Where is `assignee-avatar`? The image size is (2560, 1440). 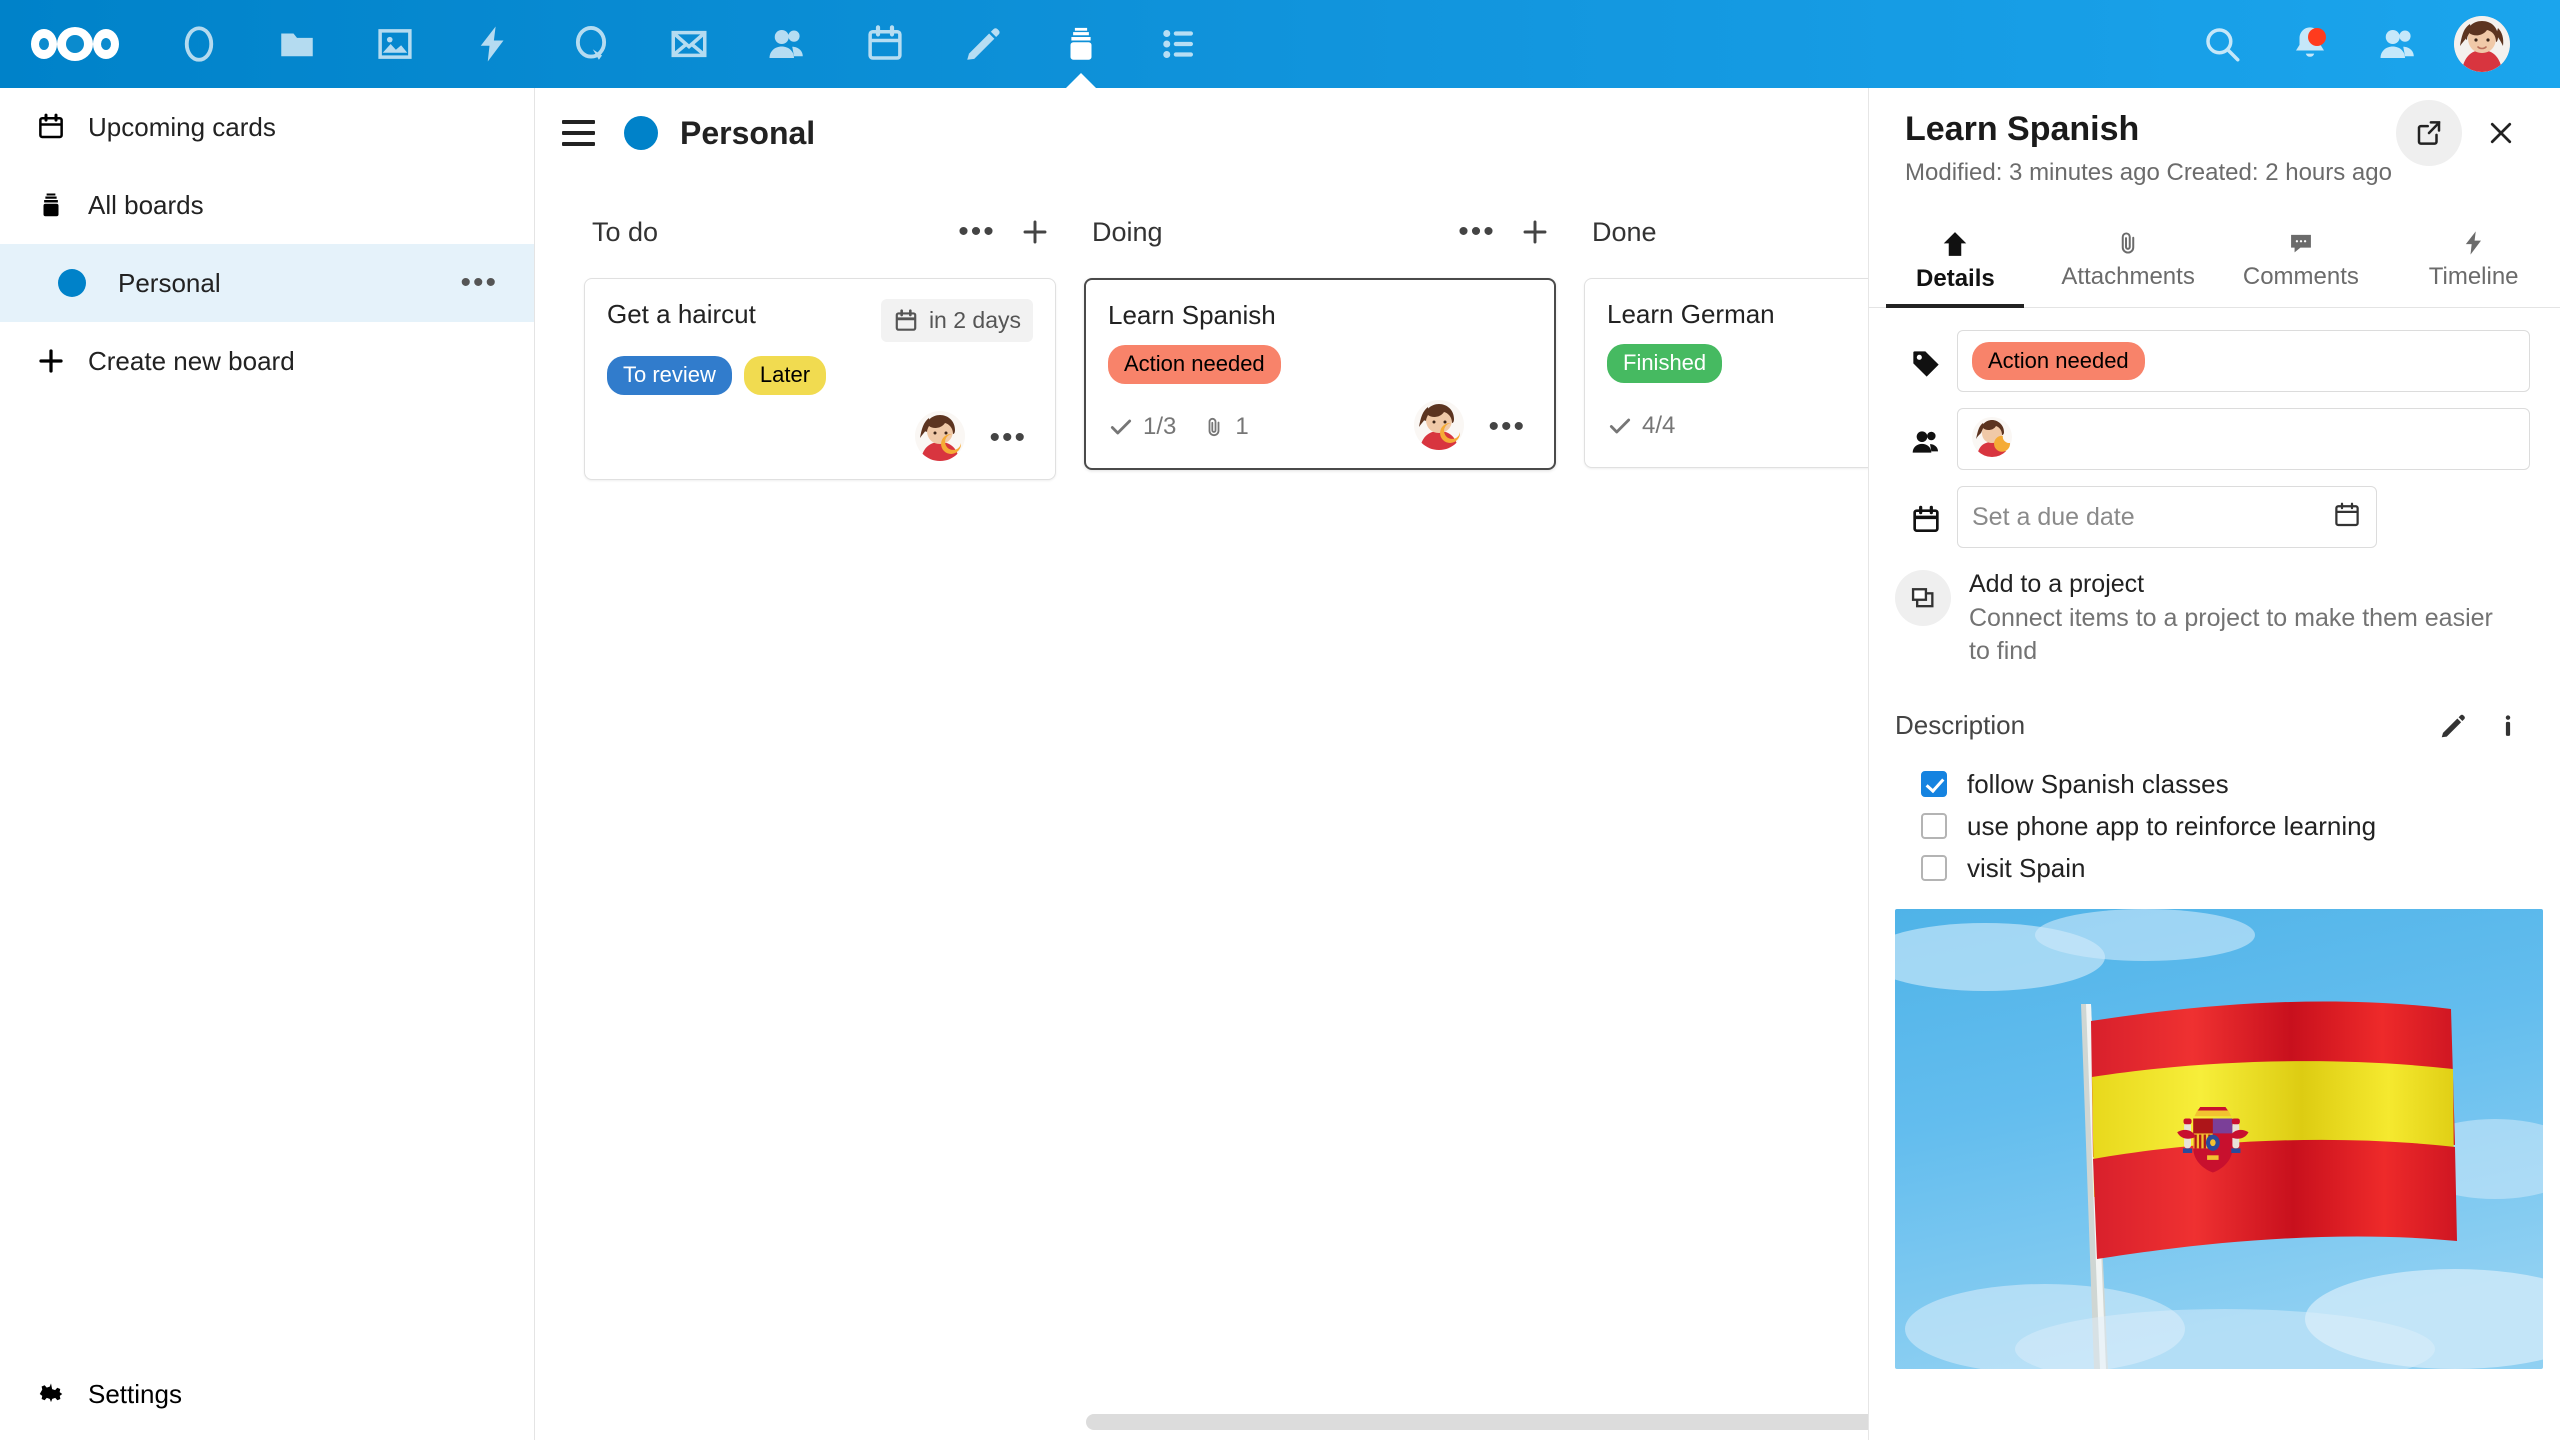
assignee-avatar is located at coordinates (1994, 439).